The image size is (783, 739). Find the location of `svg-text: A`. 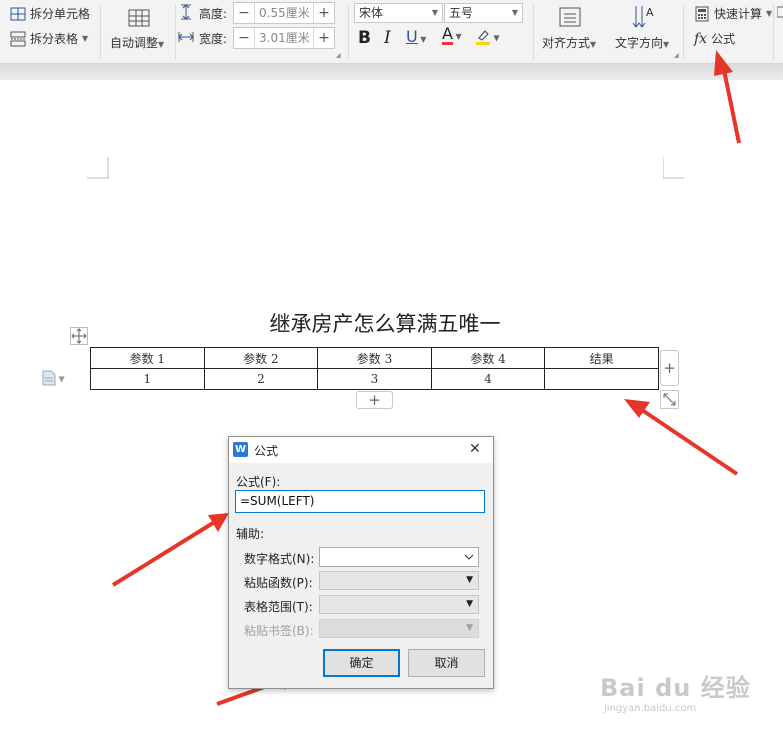

svg-text: A is located at coordinates (650, 12).